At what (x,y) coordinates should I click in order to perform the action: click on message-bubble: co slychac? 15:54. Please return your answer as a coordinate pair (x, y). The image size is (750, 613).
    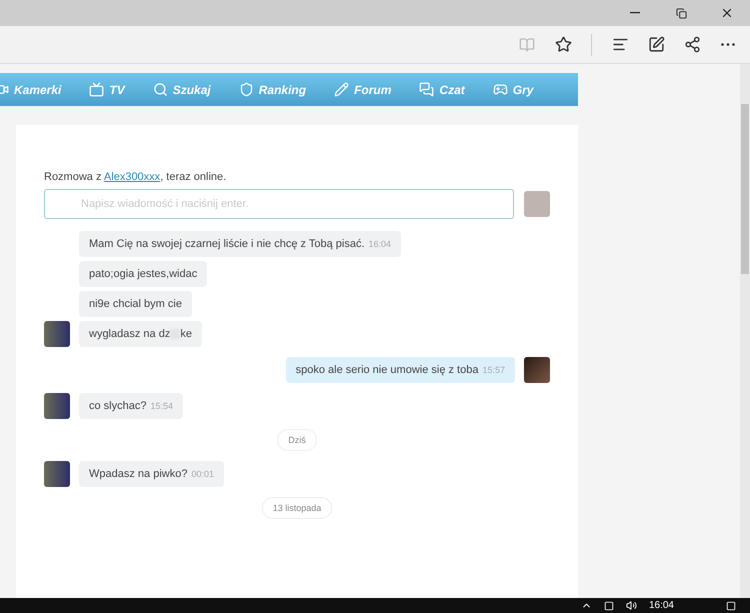
    Looking at the image, I should click on (131, 406).